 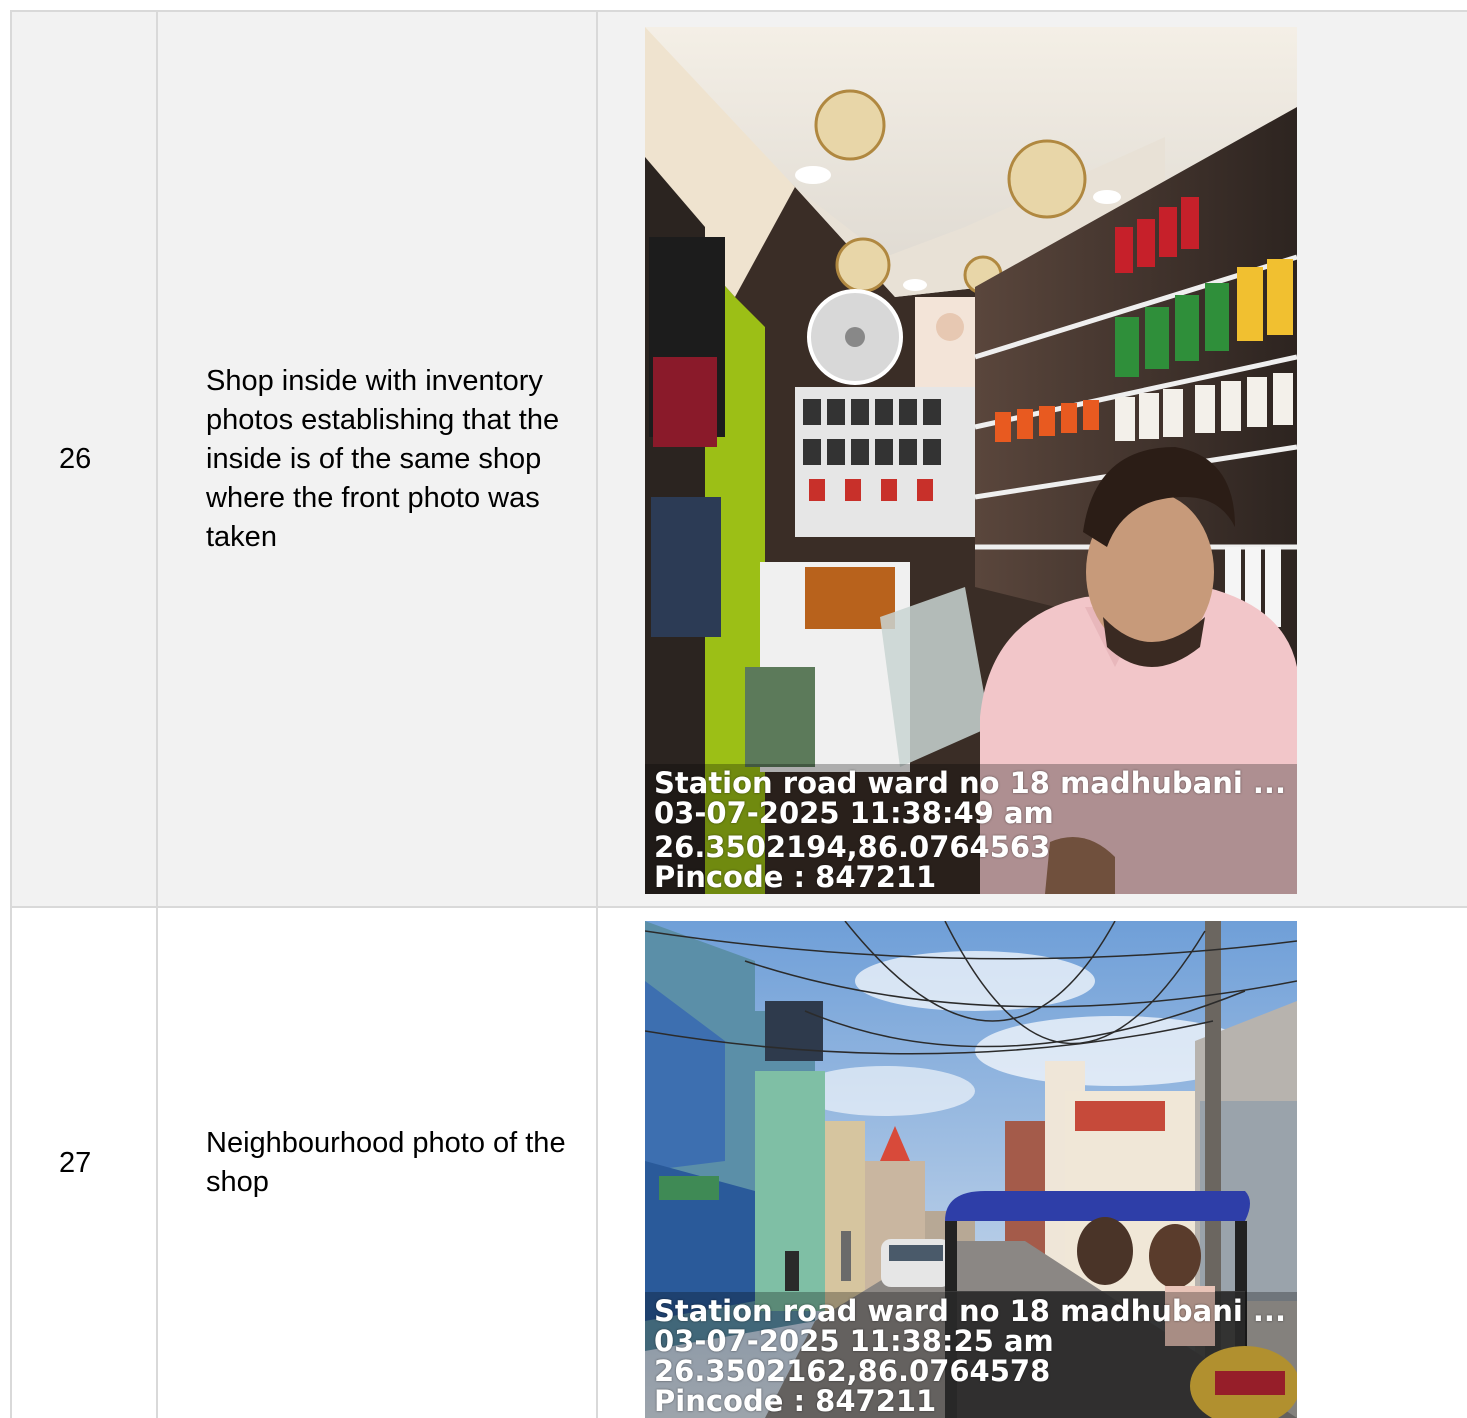 I want to click on row-description: Neighbourhood photo of the shop, so click(x=378, y=1163).